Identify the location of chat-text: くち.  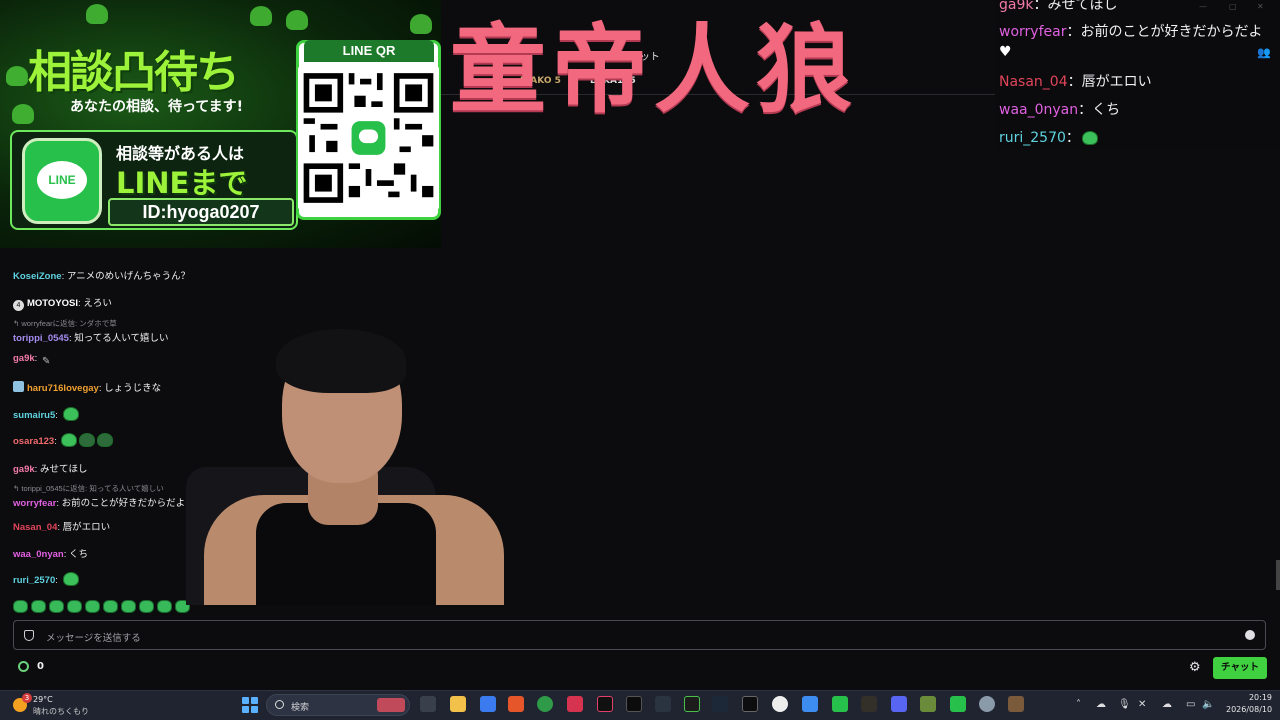
(78, 554).